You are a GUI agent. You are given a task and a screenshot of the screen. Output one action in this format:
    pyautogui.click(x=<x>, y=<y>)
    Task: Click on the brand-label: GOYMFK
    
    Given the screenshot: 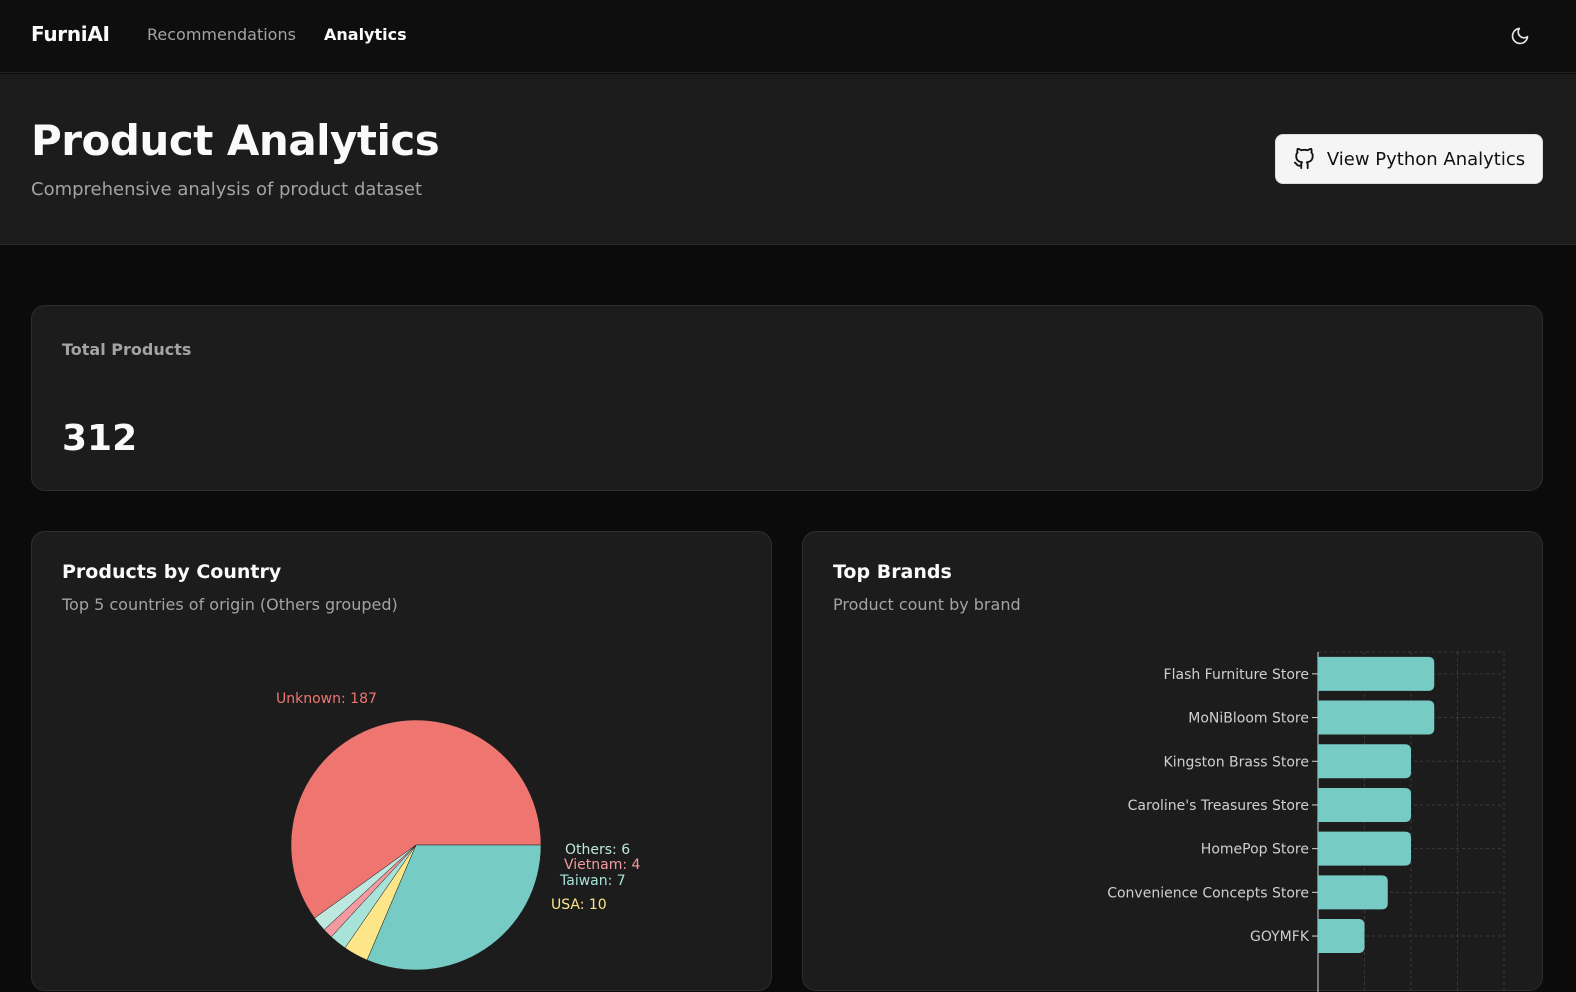 What is the action you would take?
    pyautogui.click(x=1280, y=937)
    